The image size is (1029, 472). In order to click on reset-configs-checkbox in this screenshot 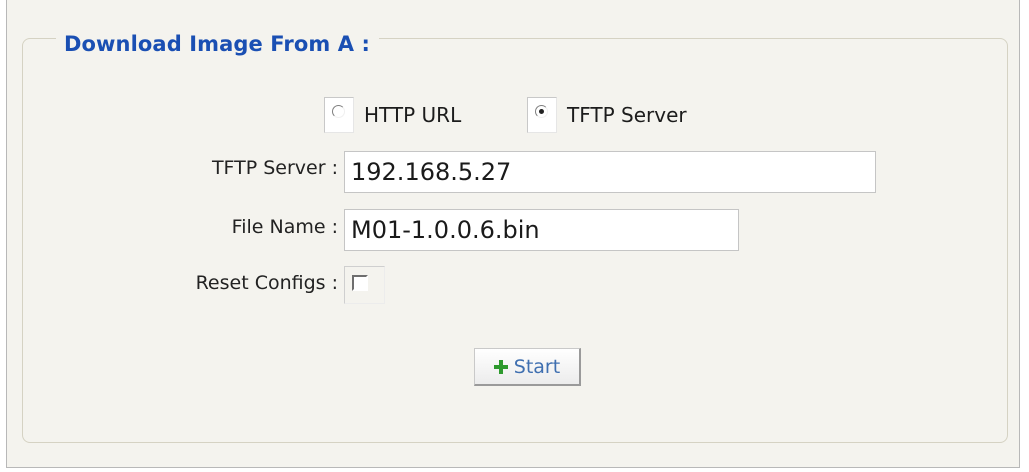, I will do `click(364, 285)`.